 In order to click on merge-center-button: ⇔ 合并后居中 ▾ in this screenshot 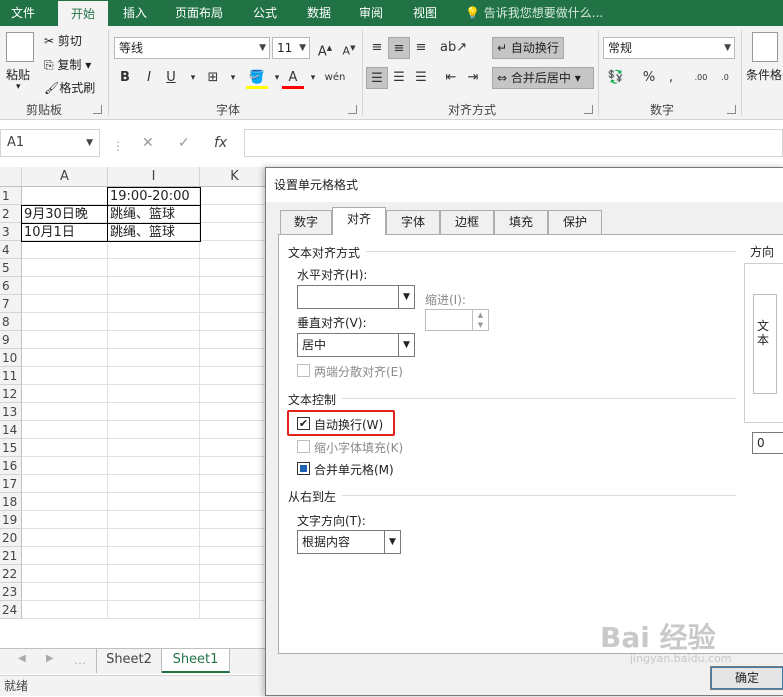, I will do `click(543, 78)`.